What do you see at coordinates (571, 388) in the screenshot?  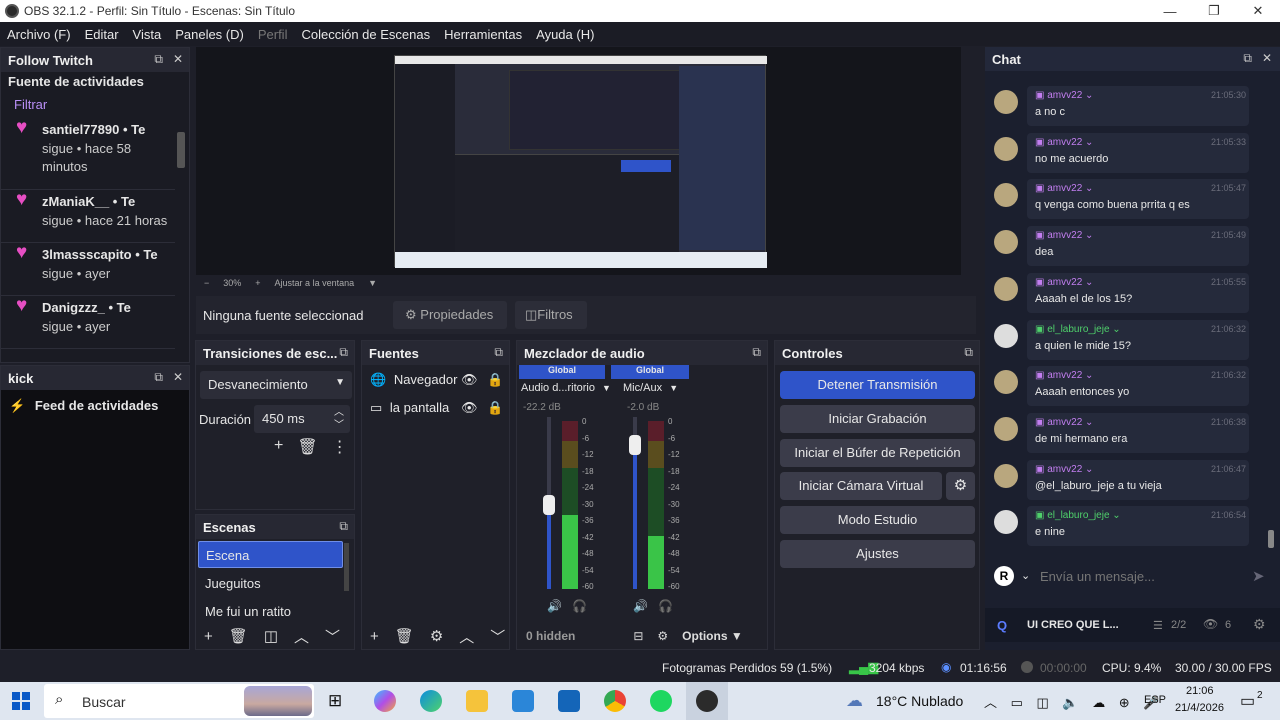 I see `channel-name: Audio d...ritorio ▼` at bounding box center [571, 388].